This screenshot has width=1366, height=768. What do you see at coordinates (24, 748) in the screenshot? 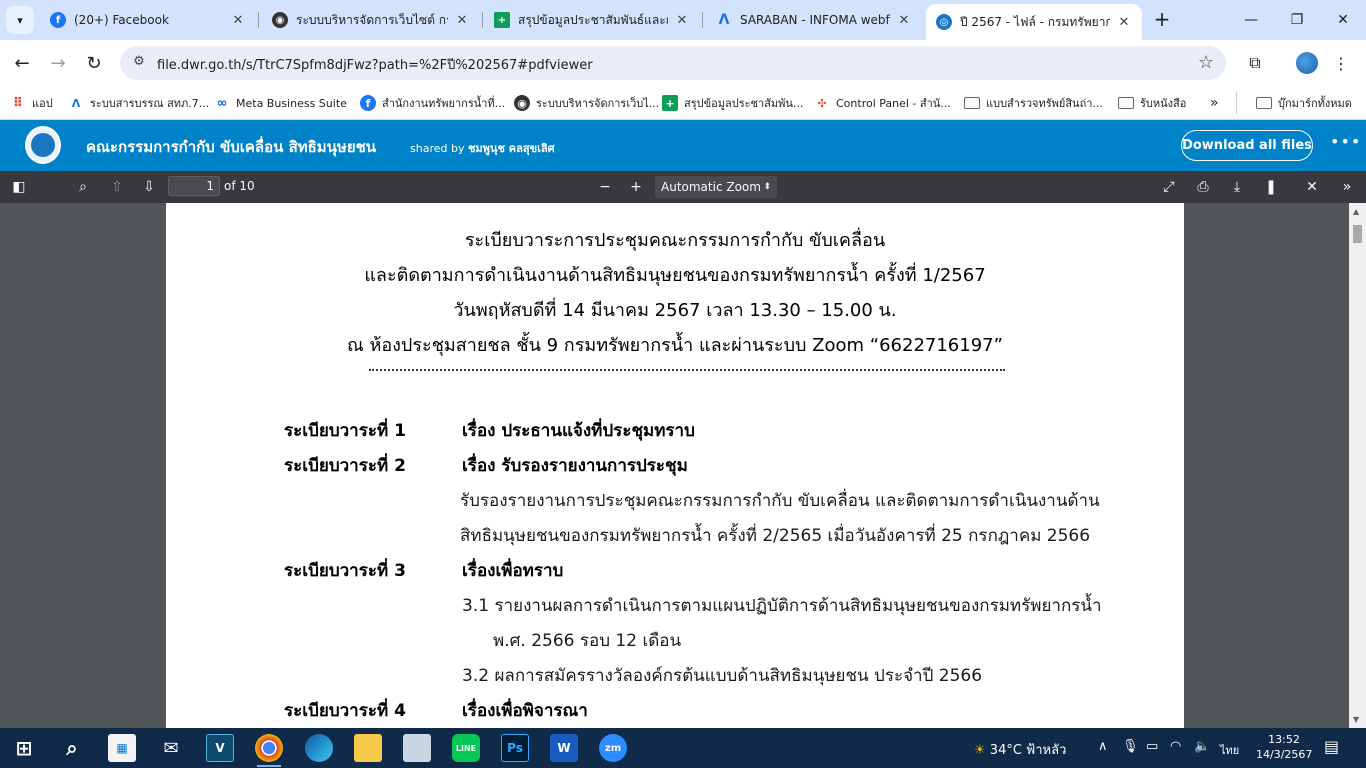
I see `start-button: ⊞` at bounding box center [24, 748].